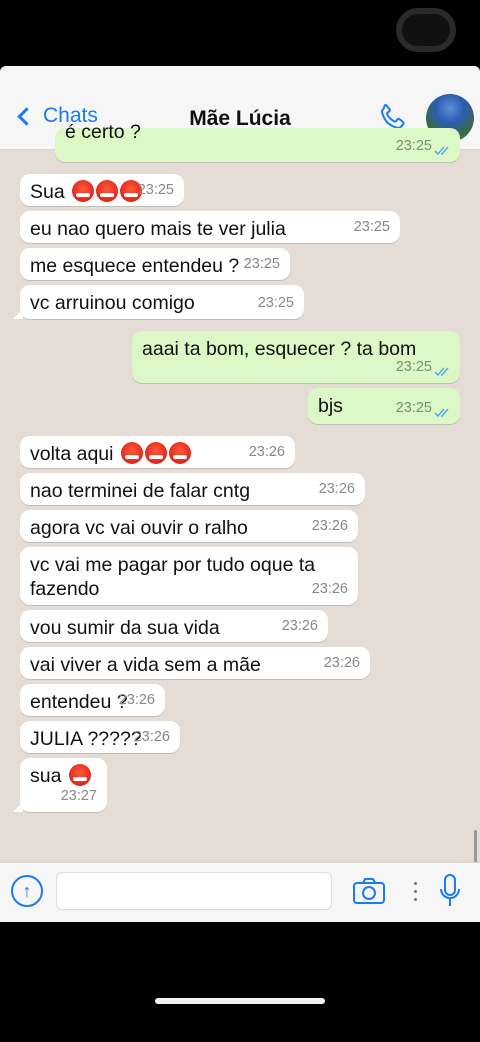 The image size is (480, 1042). What do you see at coordinates (145, 665) in the screenshot?
I see `message-text: vai viver a vida sem a mãe` at bounding box center [145, 665].